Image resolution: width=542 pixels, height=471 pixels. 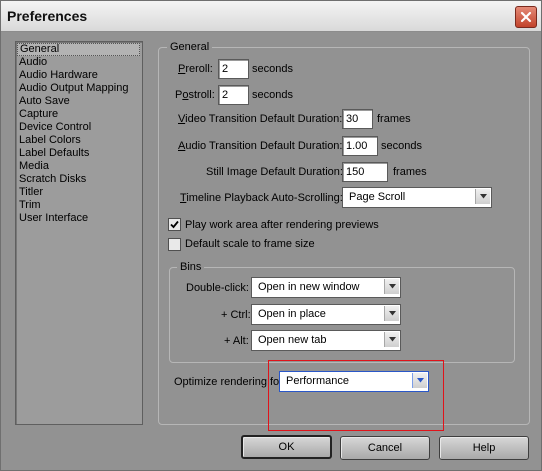 I want to click on close-button, so click(x=526, y=17).